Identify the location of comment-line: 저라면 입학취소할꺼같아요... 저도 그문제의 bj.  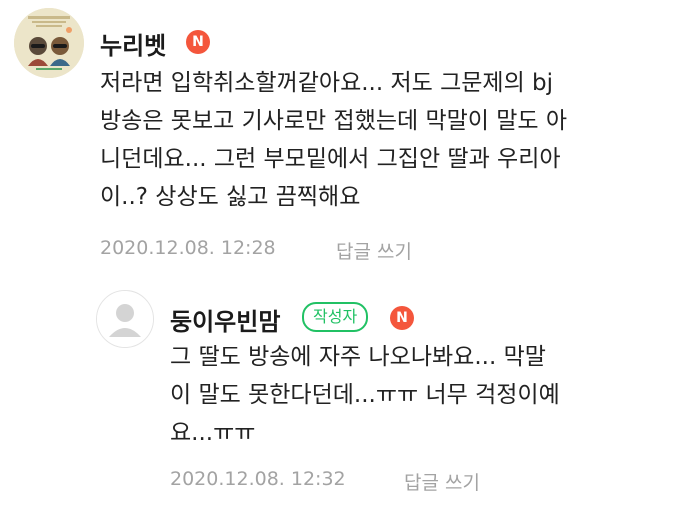
(327, 83).